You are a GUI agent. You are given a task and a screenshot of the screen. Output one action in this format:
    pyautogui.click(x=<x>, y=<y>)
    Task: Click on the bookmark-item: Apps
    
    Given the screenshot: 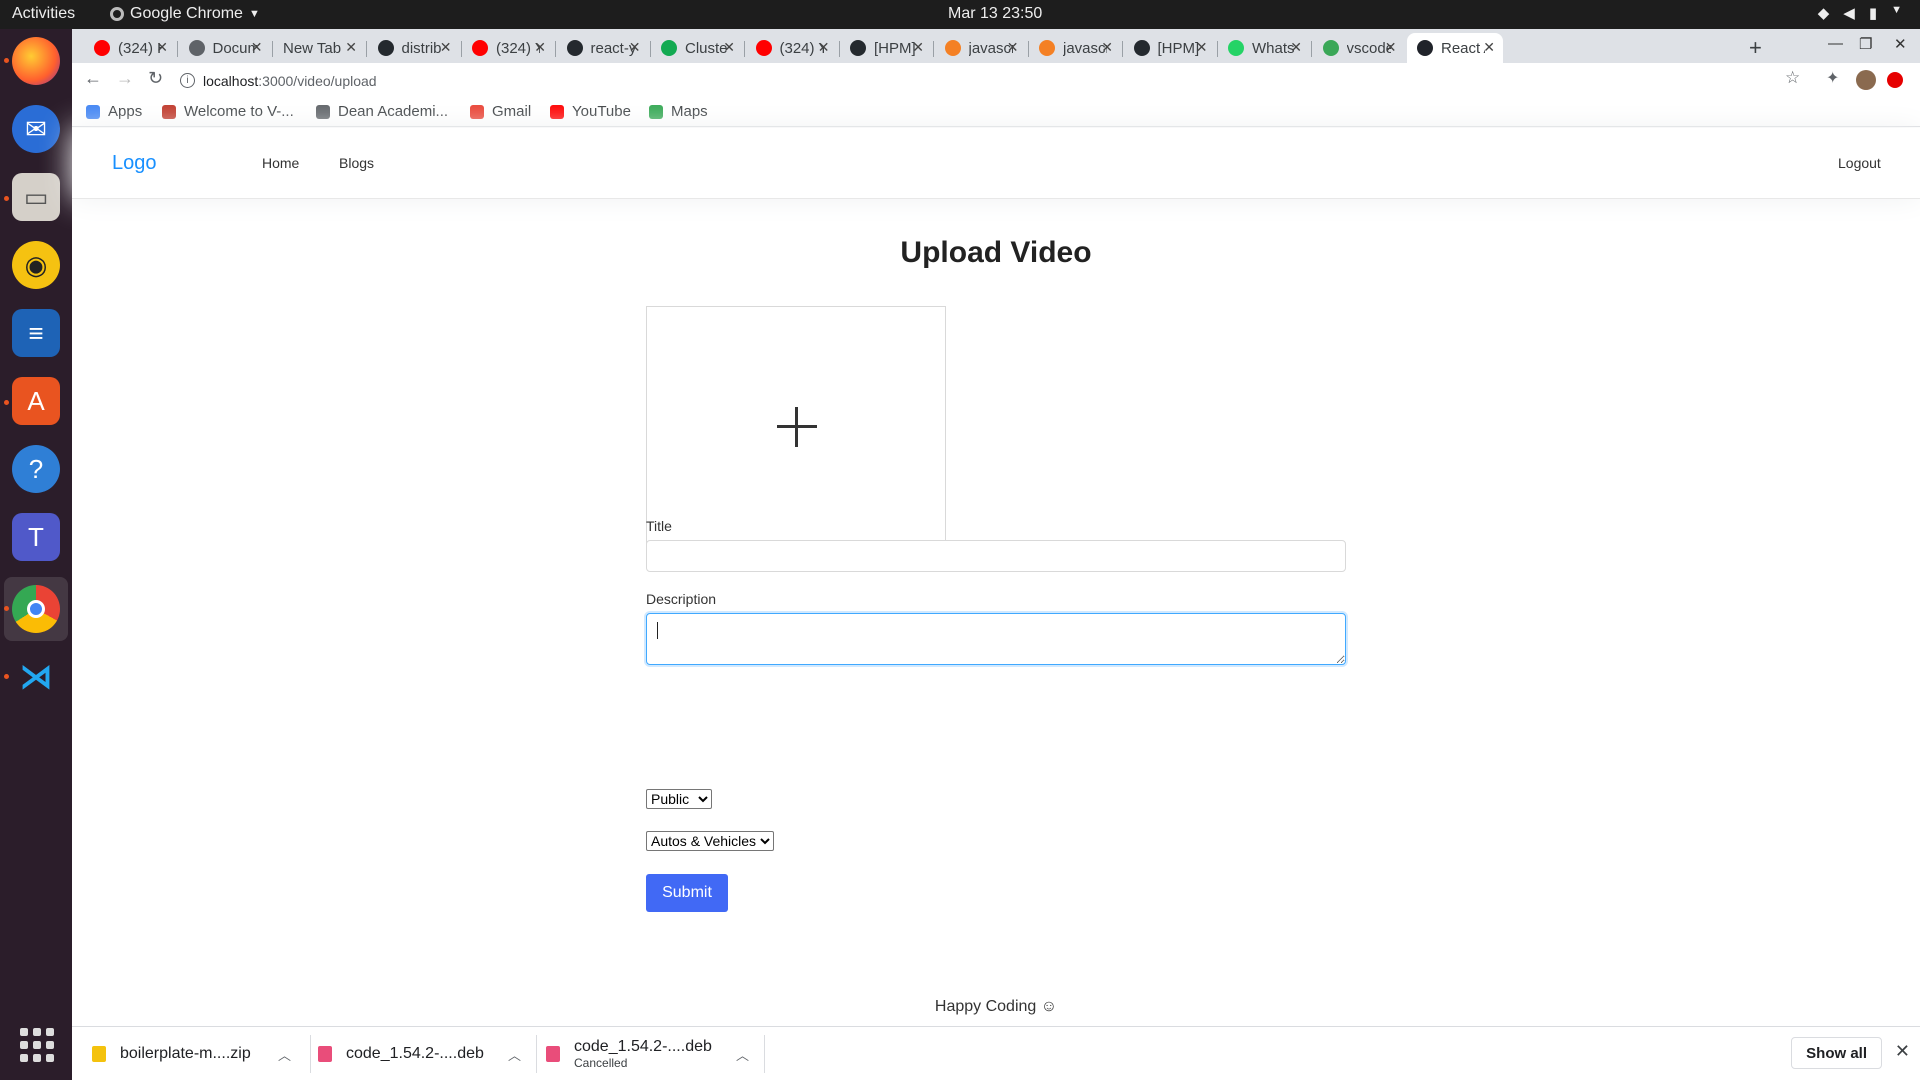 What is the action you would take?
    pyautogui.click(x=114, y=111)
    